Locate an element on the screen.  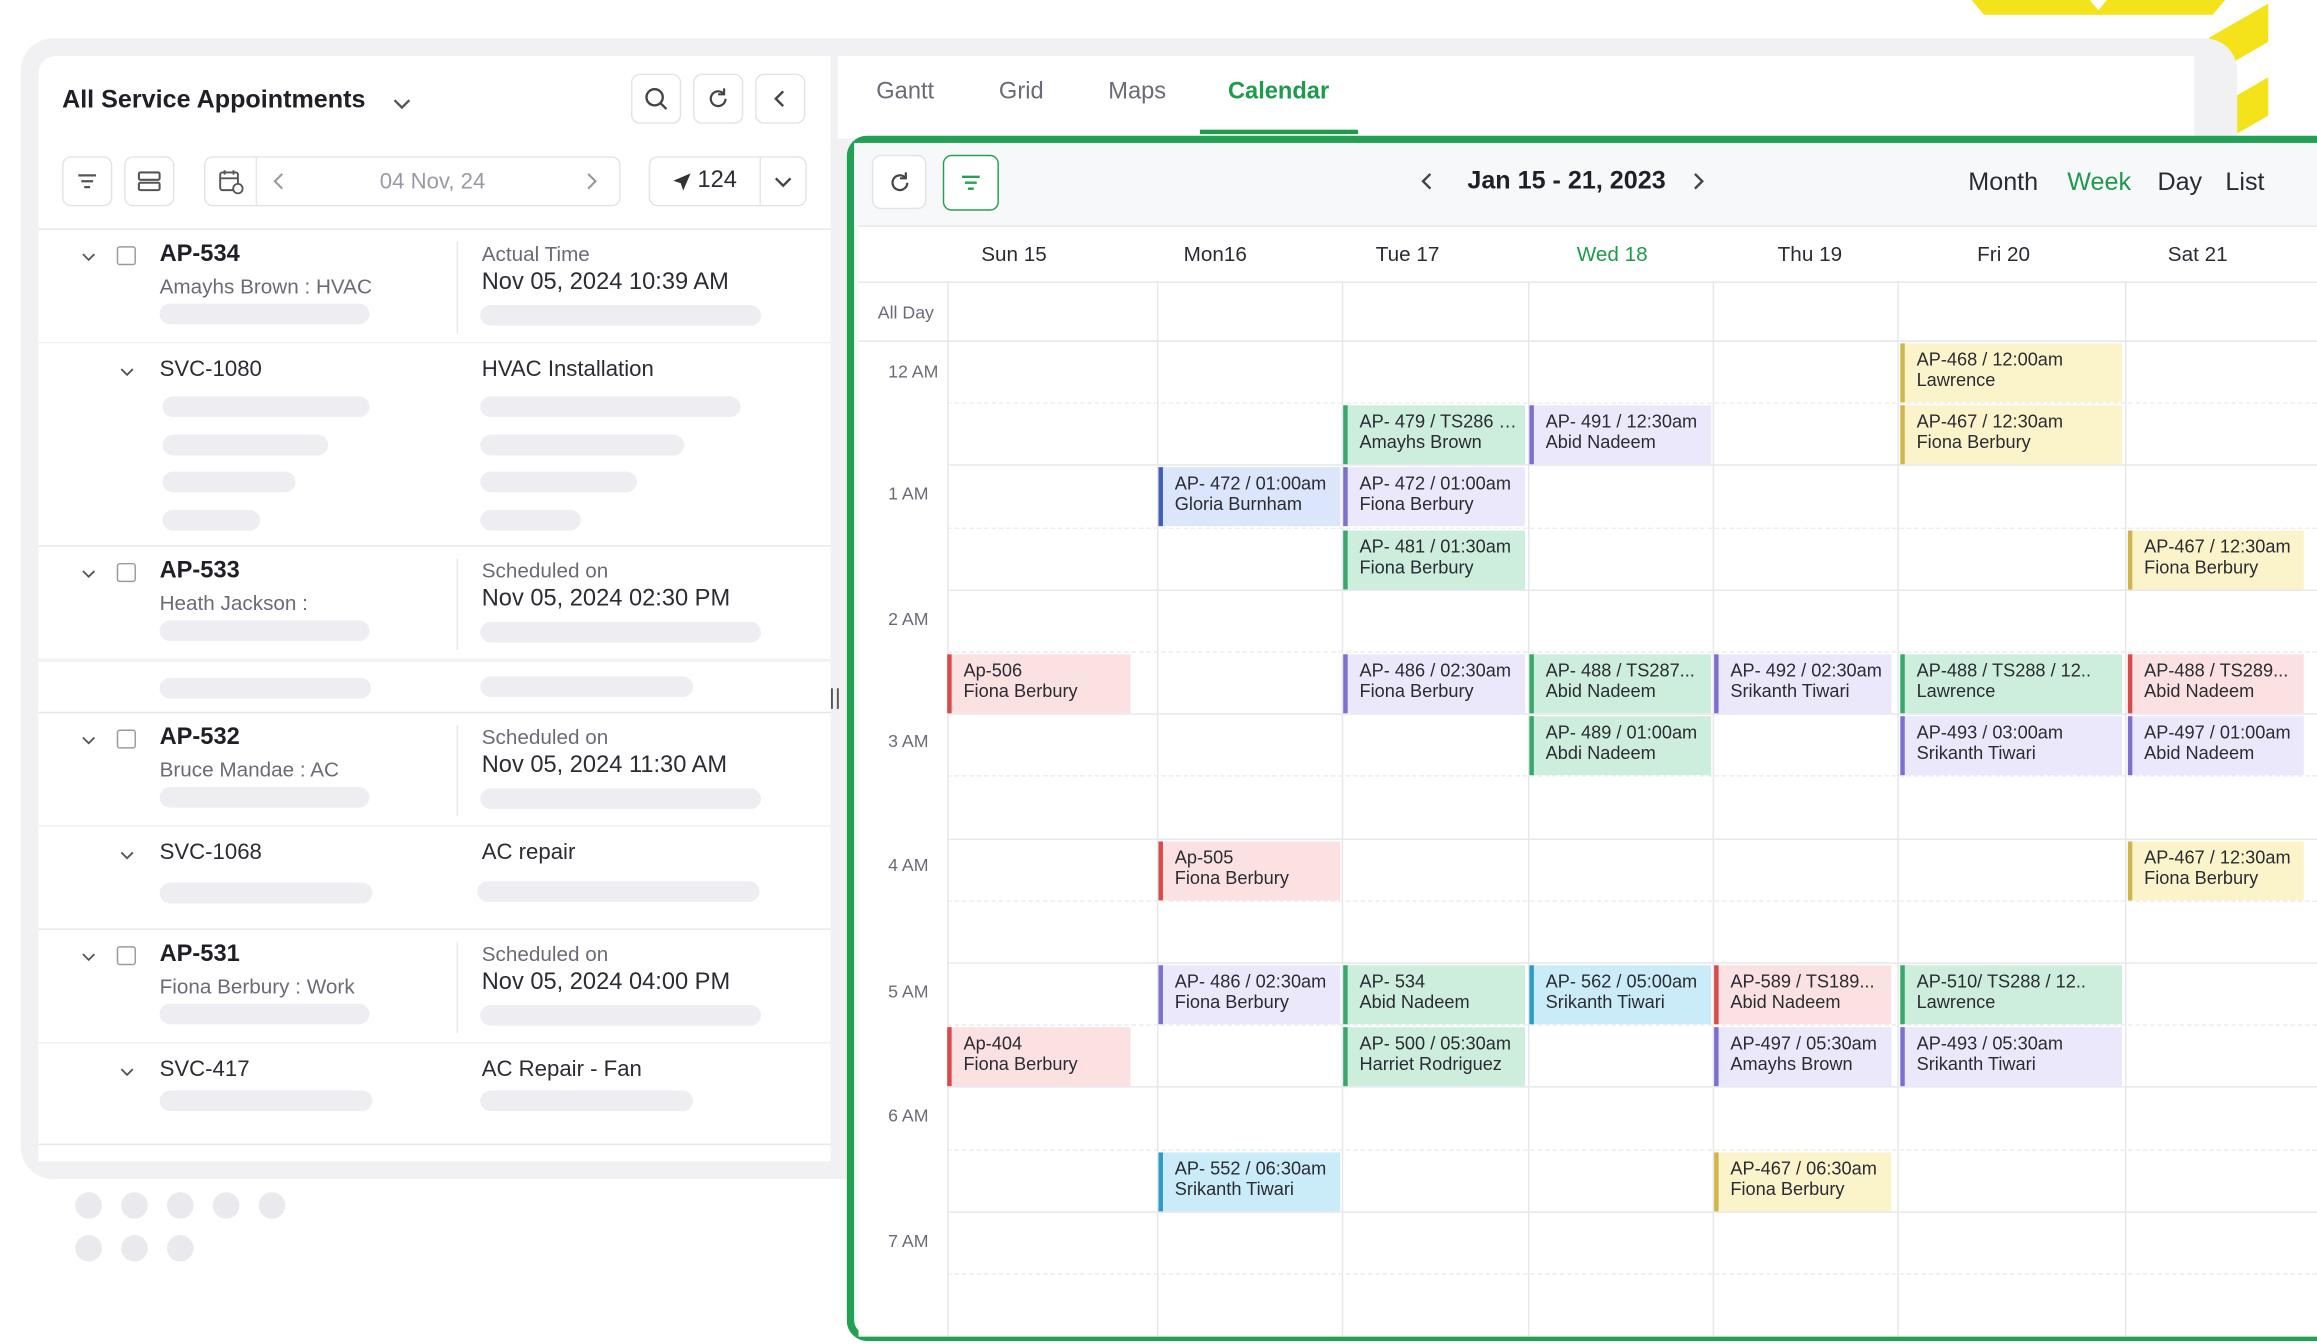
next-week-icon is located at coordinates (1698, 181).